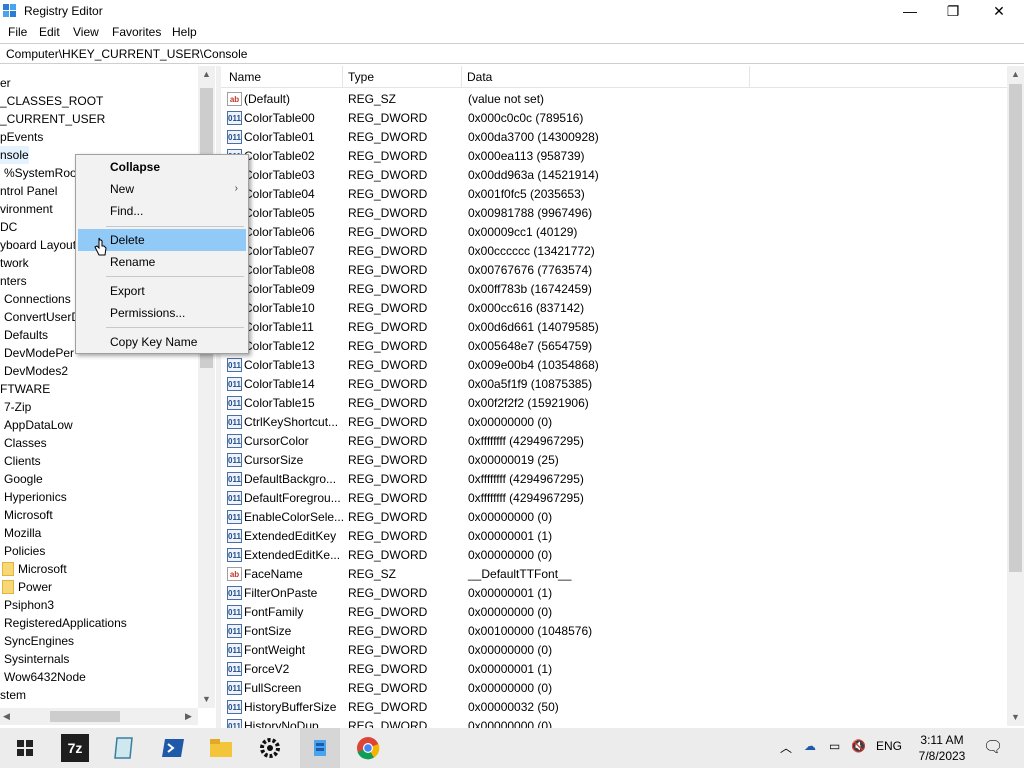 The width and height of the screenshot is (1024, 768). What do you see at coordinates (65, 623) in the screenshot?
I see `tree-item: RegisteredApplications` at bounding box center [65, 623].